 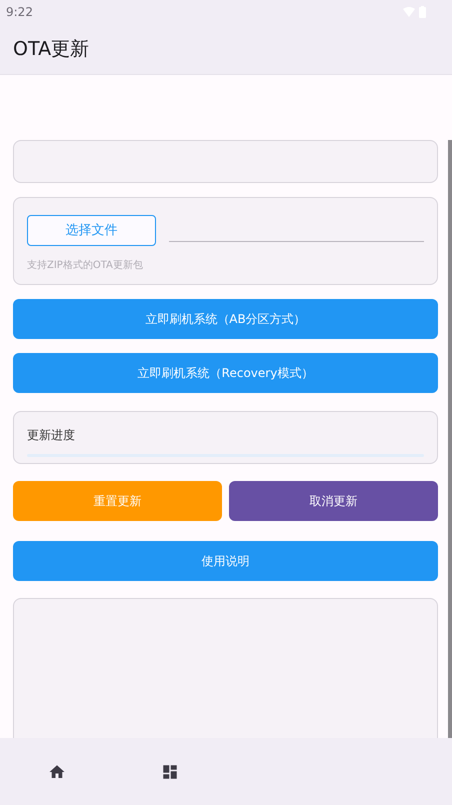 I want to click on reset-button: 重置更新, so click(x=117, y=501).